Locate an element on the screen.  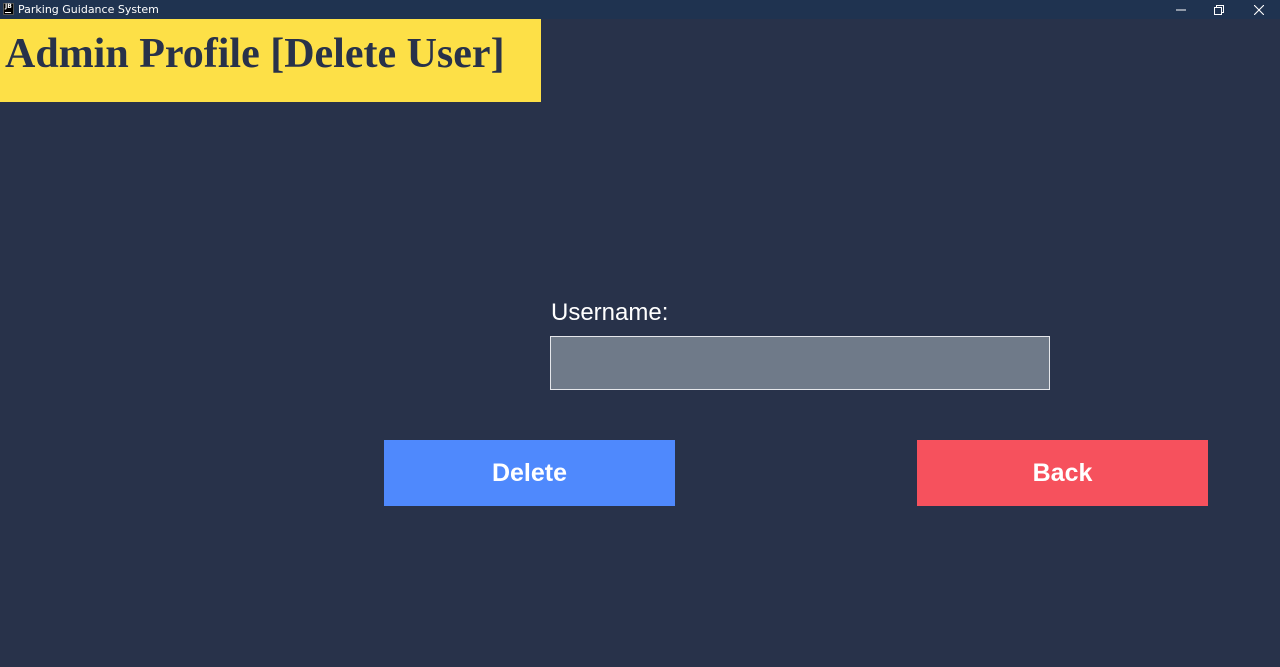
app-icon: JB is located at coordinates (8, 9).